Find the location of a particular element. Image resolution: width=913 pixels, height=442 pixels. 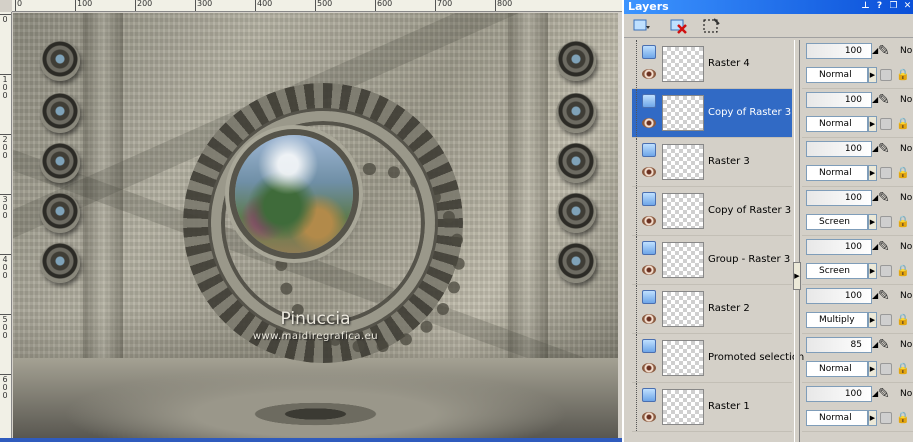

layer-name: Group - Raster 3 is located at coordinates (749, 259).